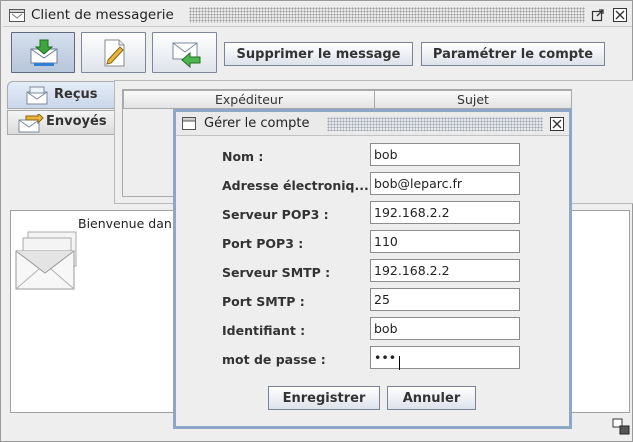 Image resolution: width=633 pixels, height=442 pixels. Describe the element at coordinates (38, 96) in the screenshot. I see `inbox-icon` at that location.